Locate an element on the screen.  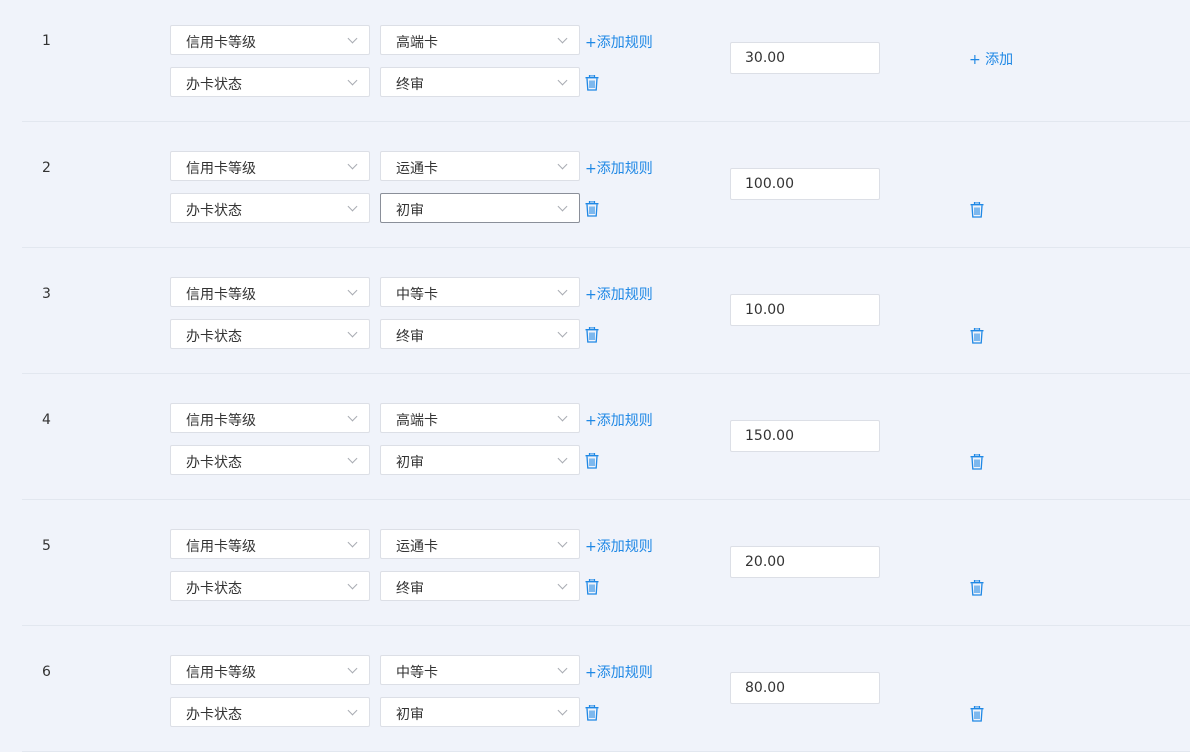
rule-group: 信用卡等级 中等卡 +添加规则办卡状态 初审 is located at coordinates (606, 690).